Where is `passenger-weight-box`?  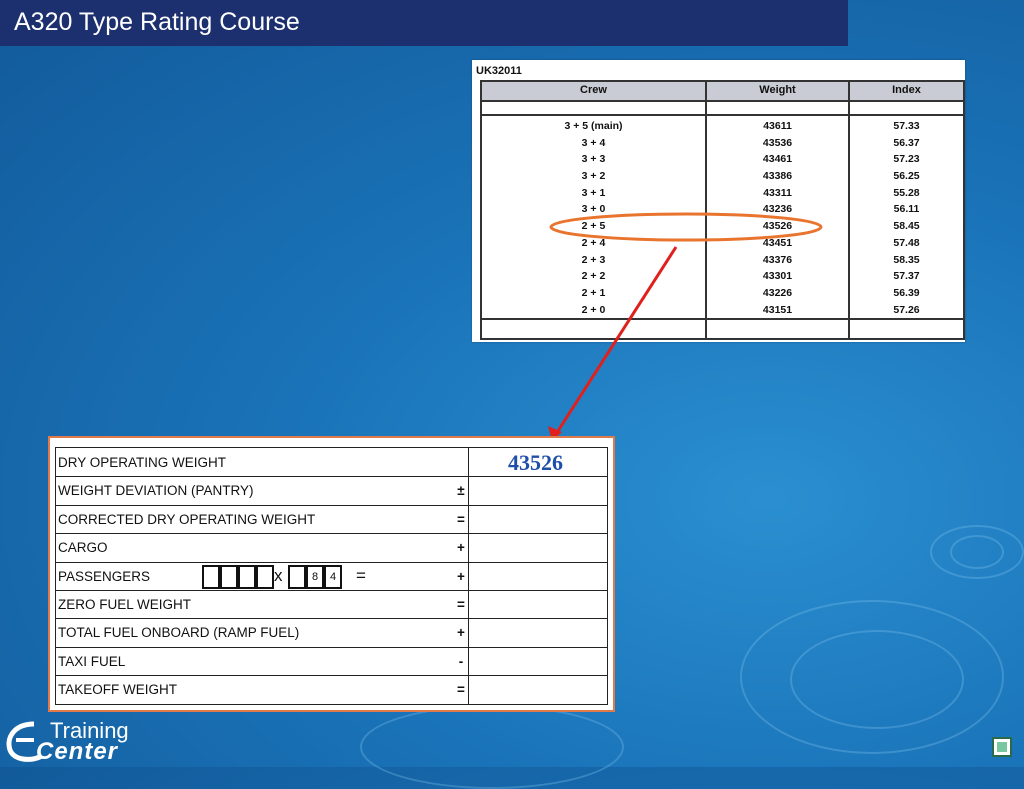 passenger-weight-box is located at coordinates (297, 576).